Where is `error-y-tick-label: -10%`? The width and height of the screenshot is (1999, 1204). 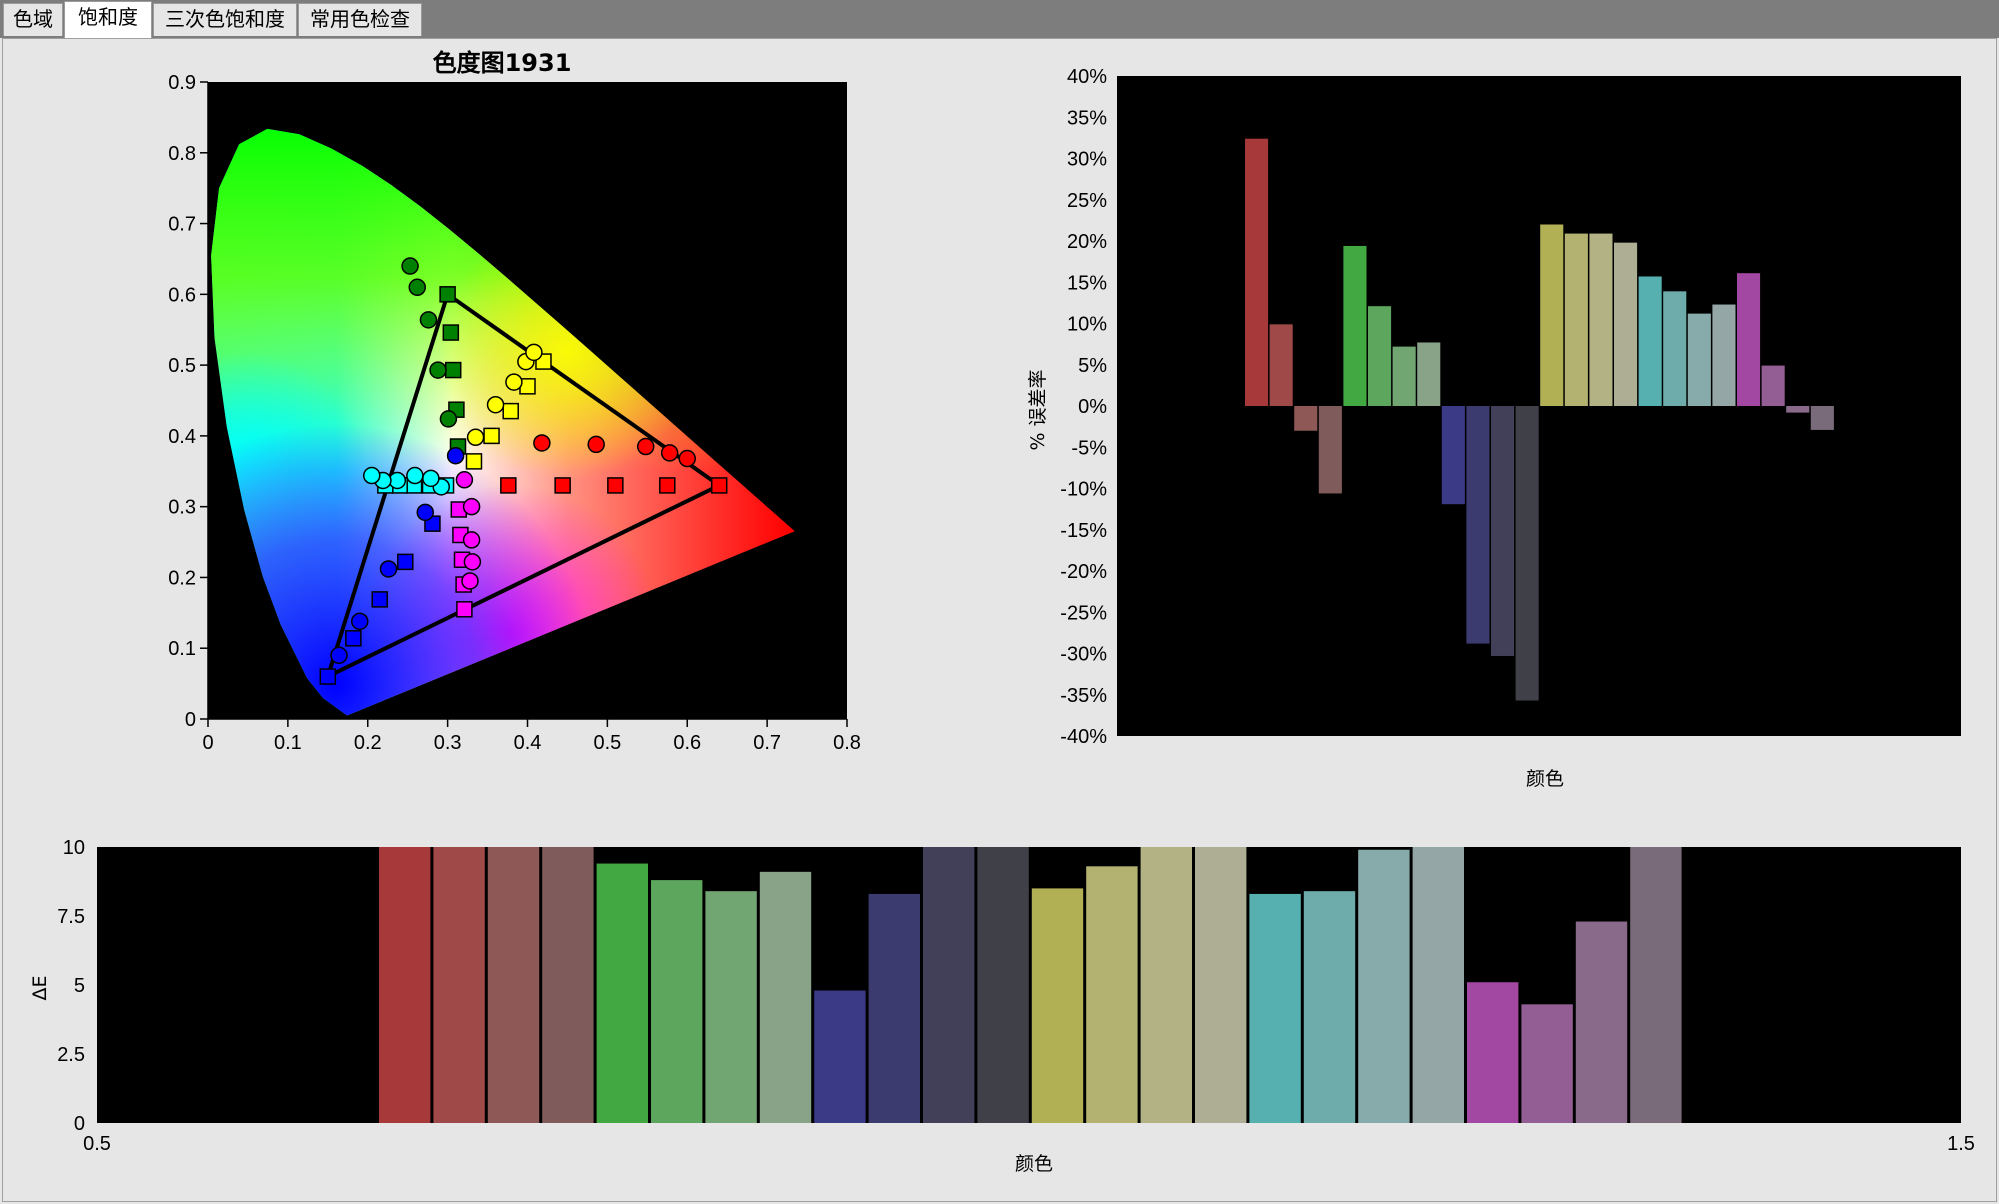
error-y-tick-label: -10% is located at coordinates (1083, 490).